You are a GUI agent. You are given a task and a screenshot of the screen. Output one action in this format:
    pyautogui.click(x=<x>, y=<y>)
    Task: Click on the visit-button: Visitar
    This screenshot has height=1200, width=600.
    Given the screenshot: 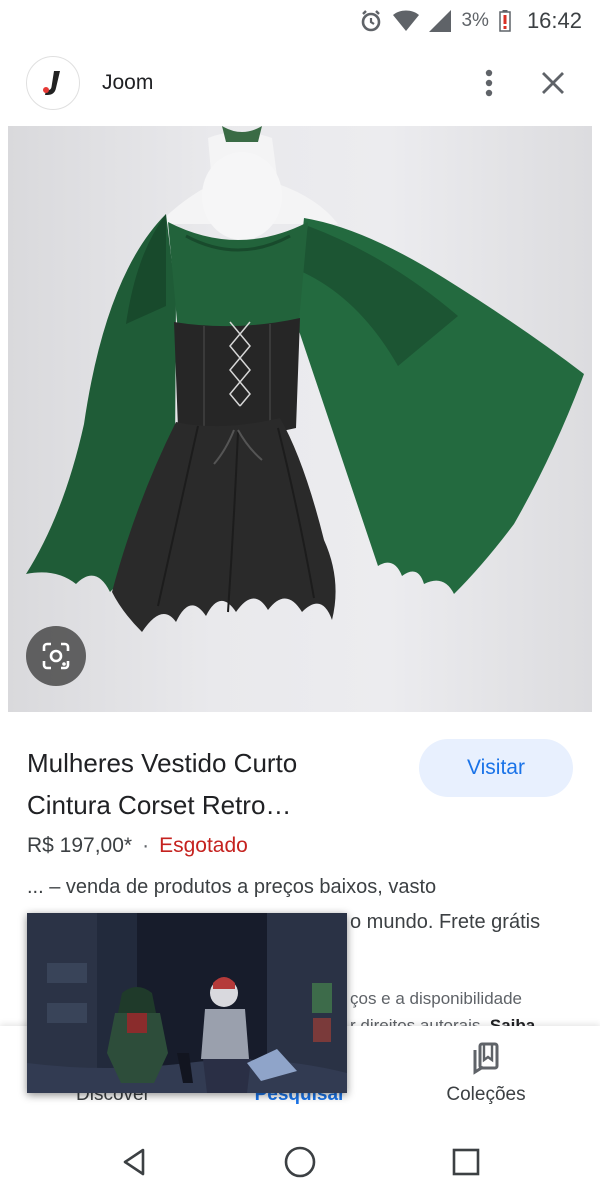 What is the action you would take?
    pyautogui.click(x=496, y=768)
    